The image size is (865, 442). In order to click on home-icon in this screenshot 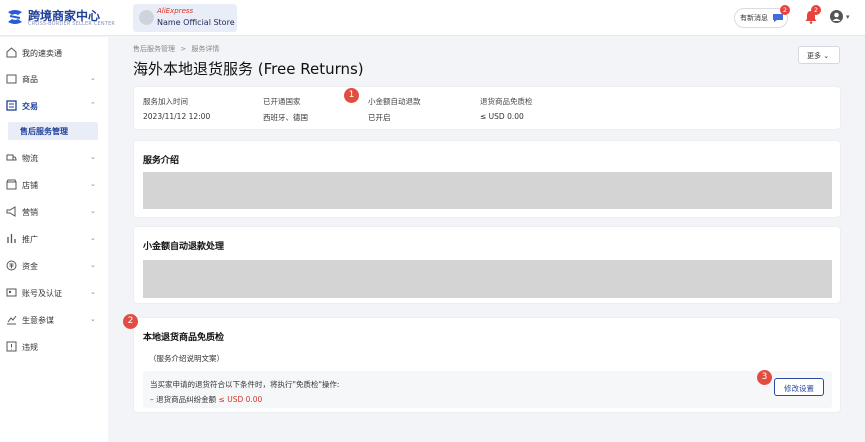, I will do `click(11, 52)`.